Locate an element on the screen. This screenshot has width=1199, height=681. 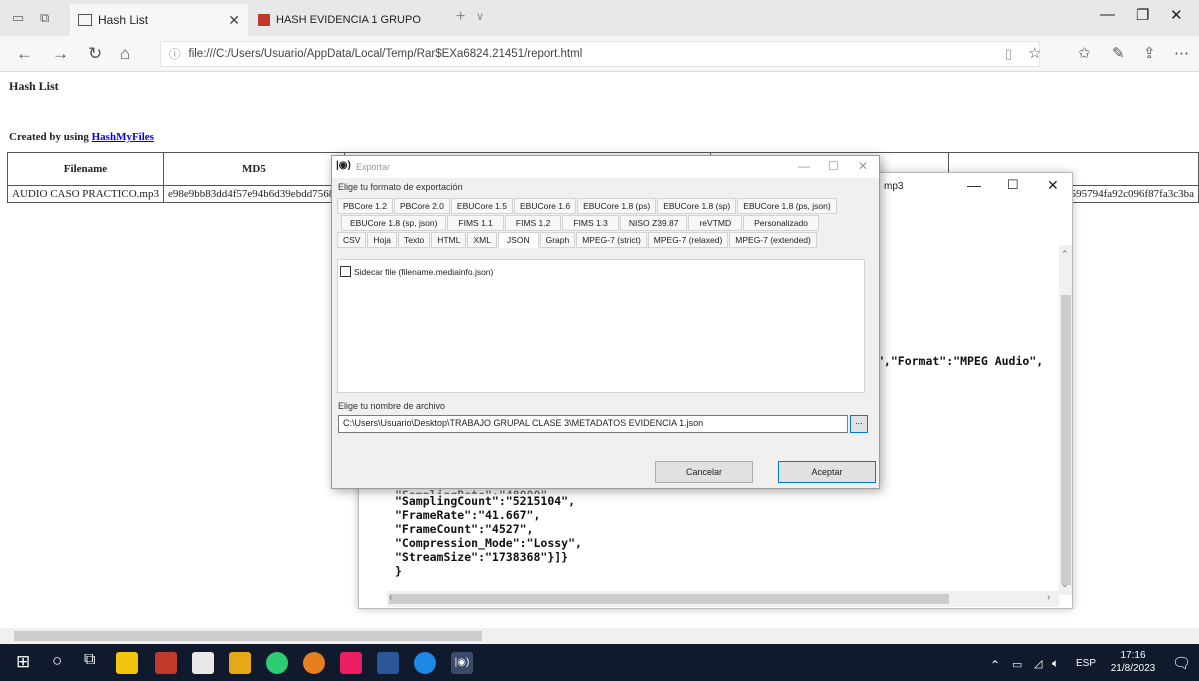
json-line: "SamplingCount":"5215104", is located at coordinates (485, 501).